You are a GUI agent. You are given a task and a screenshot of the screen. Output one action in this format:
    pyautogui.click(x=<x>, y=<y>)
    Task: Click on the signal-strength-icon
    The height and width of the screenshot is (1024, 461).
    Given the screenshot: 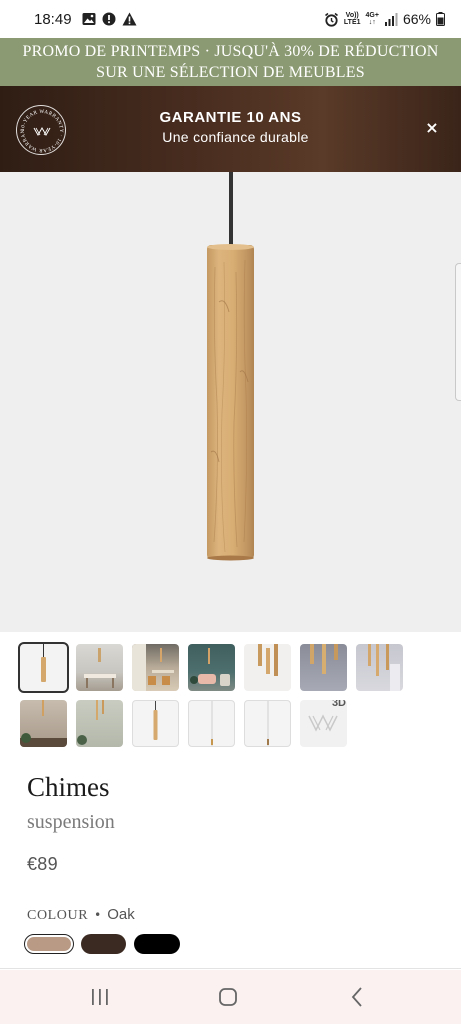 What is the action you would take?
    pyautogui.click(x=391, y=19)
    